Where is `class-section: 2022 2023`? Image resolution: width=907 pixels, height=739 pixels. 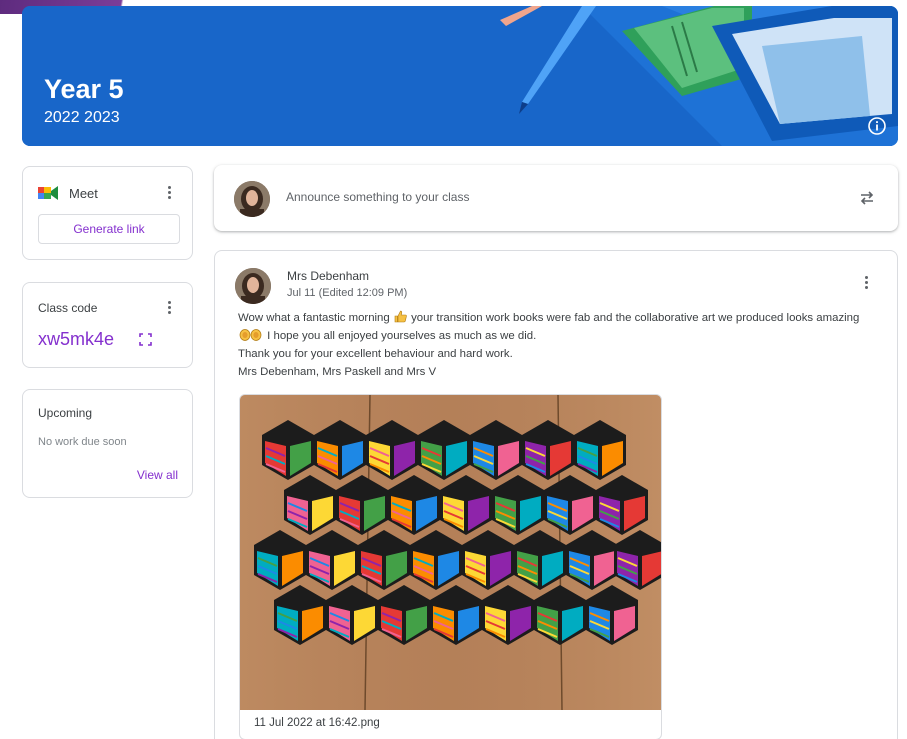
class-section: 2022 2023 is located at coordinates (82, 117).